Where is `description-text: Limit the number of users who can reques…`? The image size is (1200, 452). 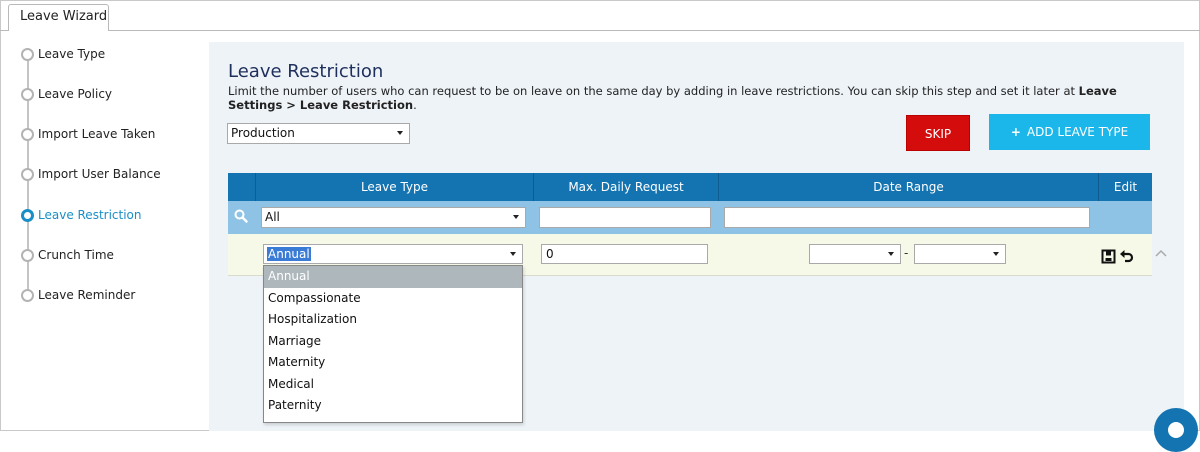 description-text: Limit the number of users who can reques… is located at coordinates (653, 91).